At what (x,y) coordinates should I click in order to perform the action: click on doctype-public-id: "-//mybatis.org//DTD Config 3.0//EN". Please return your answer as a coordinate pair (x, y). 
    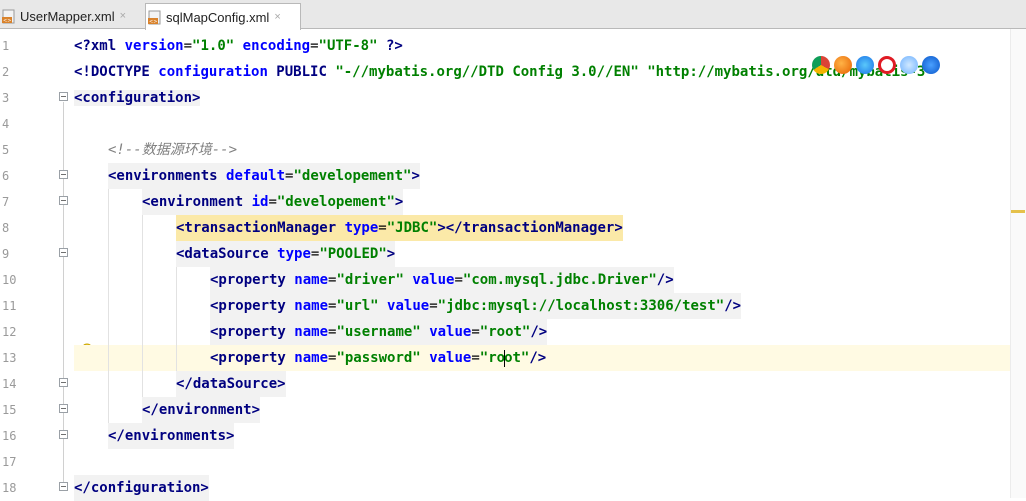
    Looking at the image, I should click on (487, 72).